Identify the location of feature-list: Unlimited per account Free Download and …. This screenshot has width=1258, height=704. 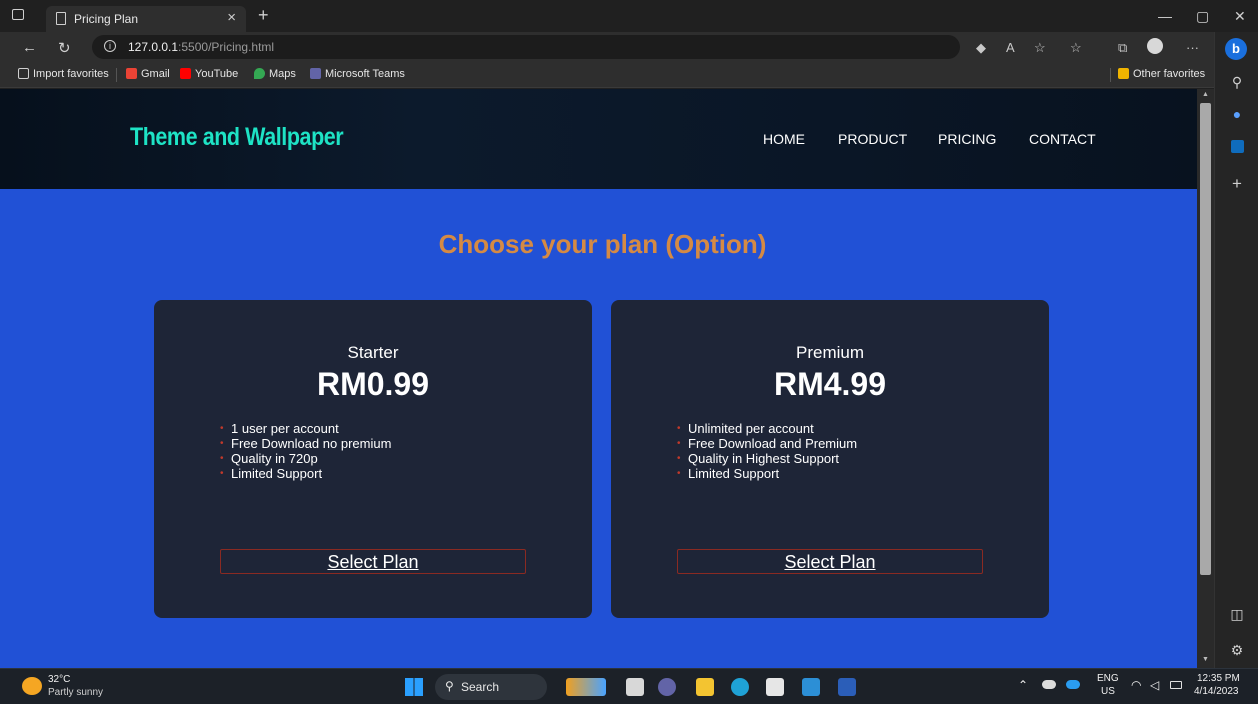
(767, 451).